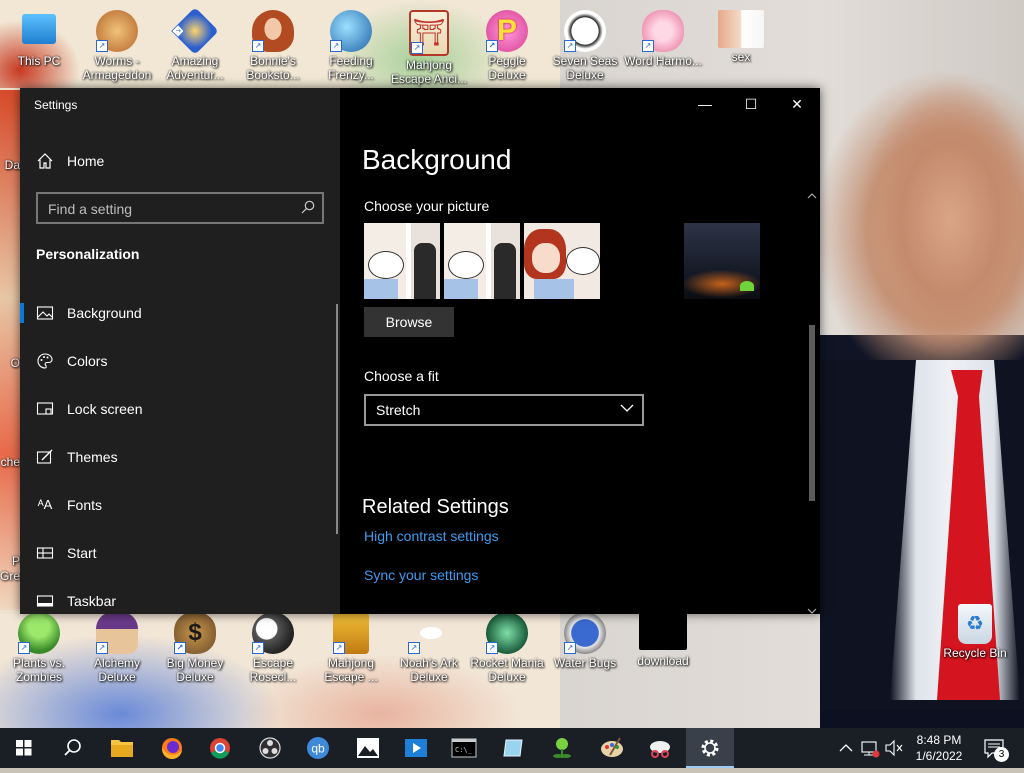 The width and height of the screenshot is (1024, 773). Describe the element at coordinates (381, 289) in the screenshot. I see `comic-figure` at that location.